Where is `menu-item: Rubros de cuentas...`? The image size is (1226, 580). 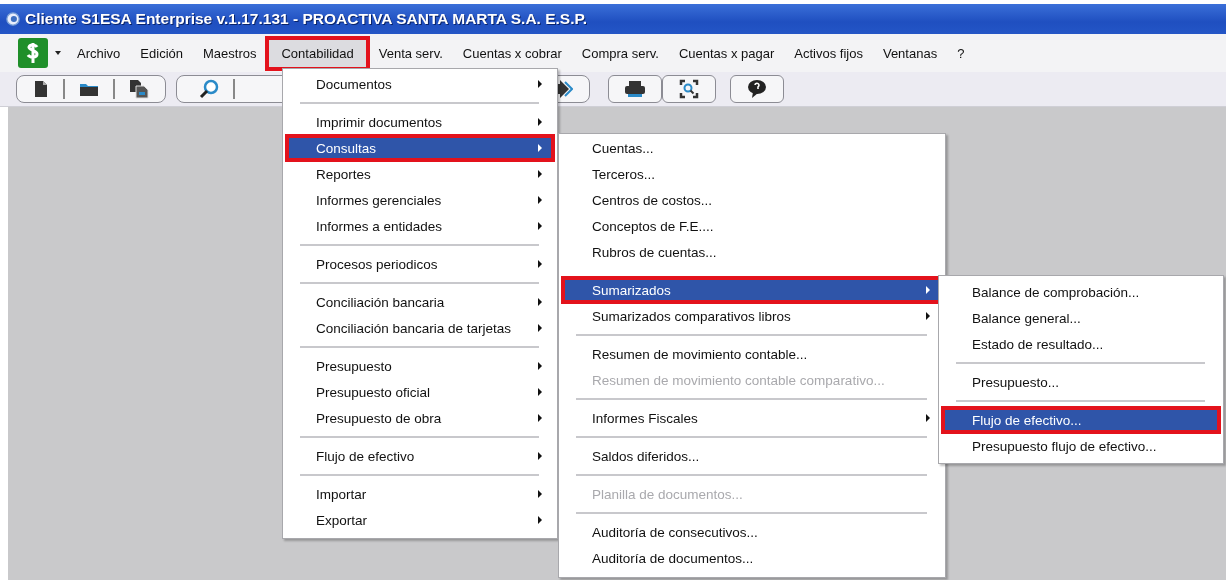 menu-item: Rubros de cuentas... is located at coordinates (752, 252).